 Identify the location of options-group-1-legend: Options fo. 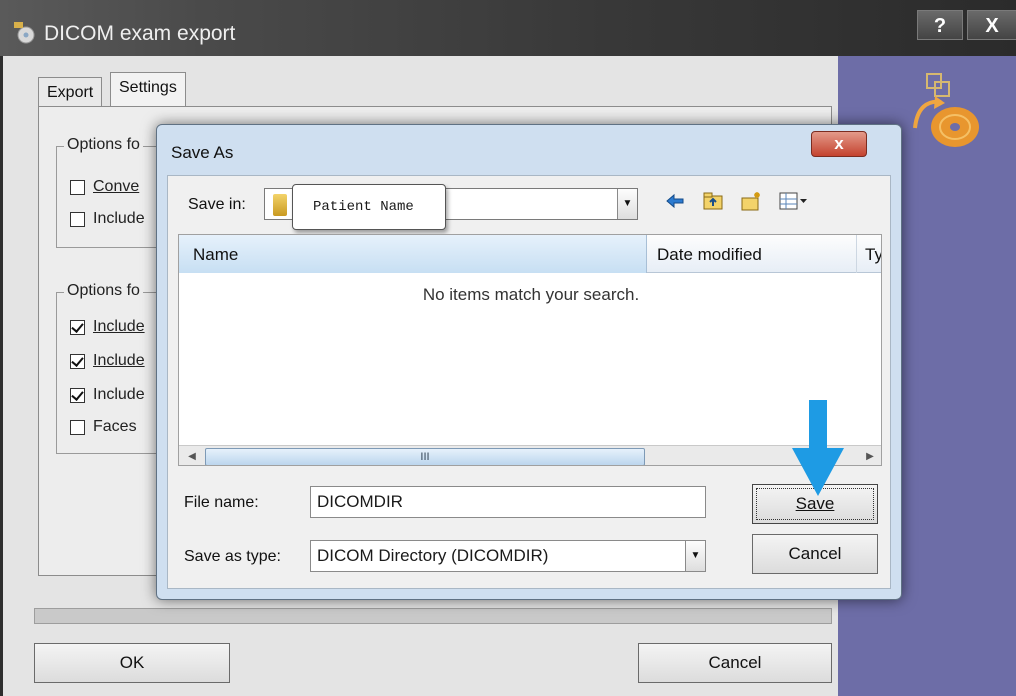
(103, 145).